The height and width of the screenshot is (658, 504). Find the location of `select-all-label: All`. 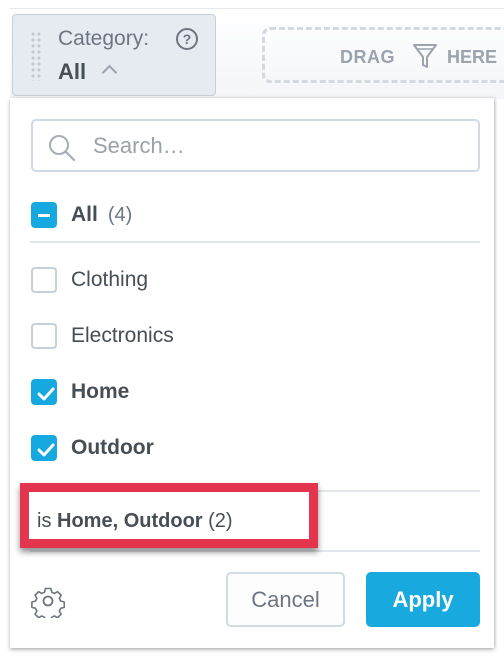

select-all-label: All is located at coordinates (84, 214).